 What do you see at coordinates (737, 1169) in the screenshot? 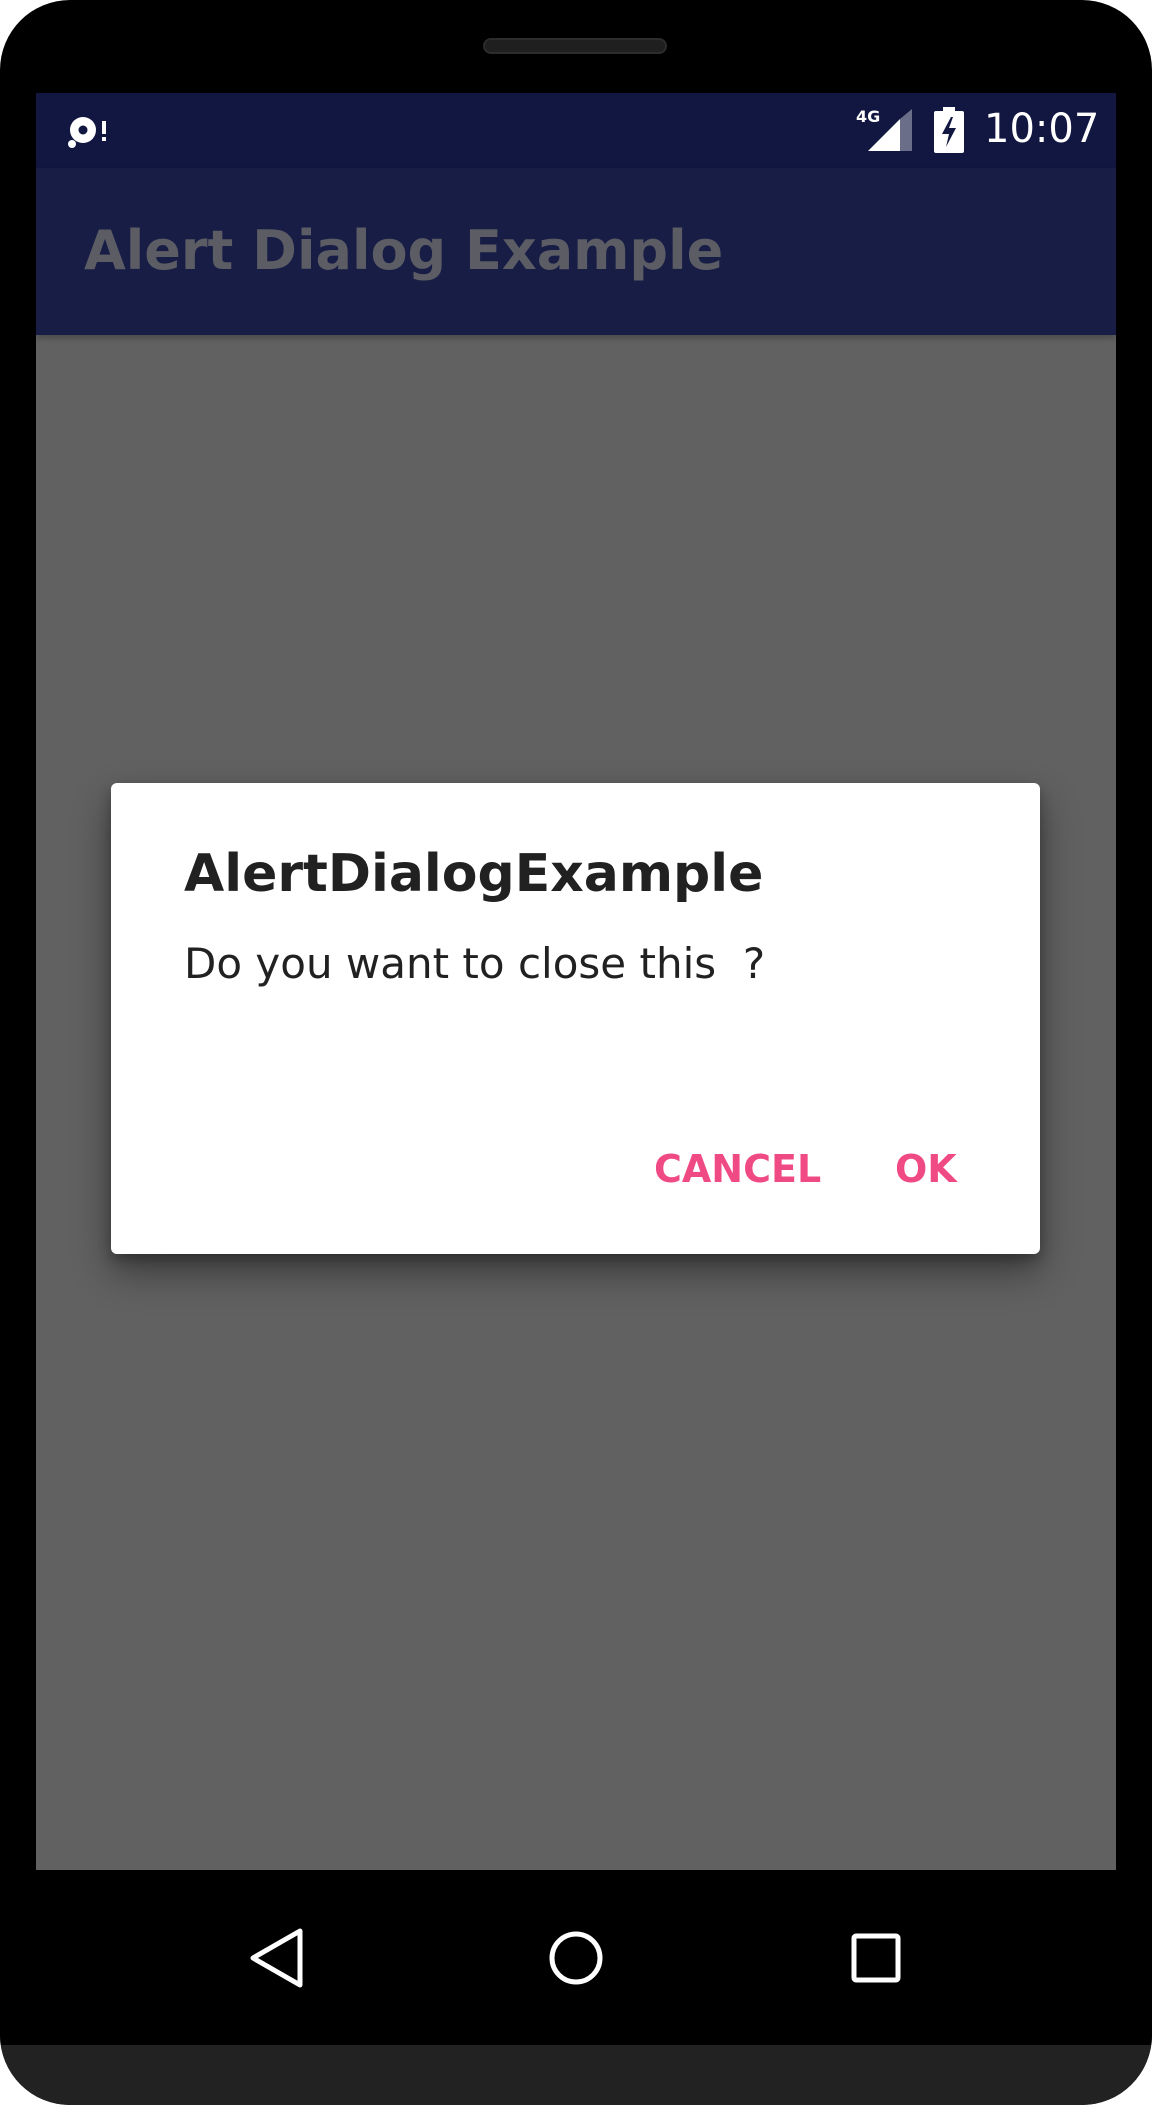
I see `cancel-button: CANCEL` at bounding box center [737, 1169].